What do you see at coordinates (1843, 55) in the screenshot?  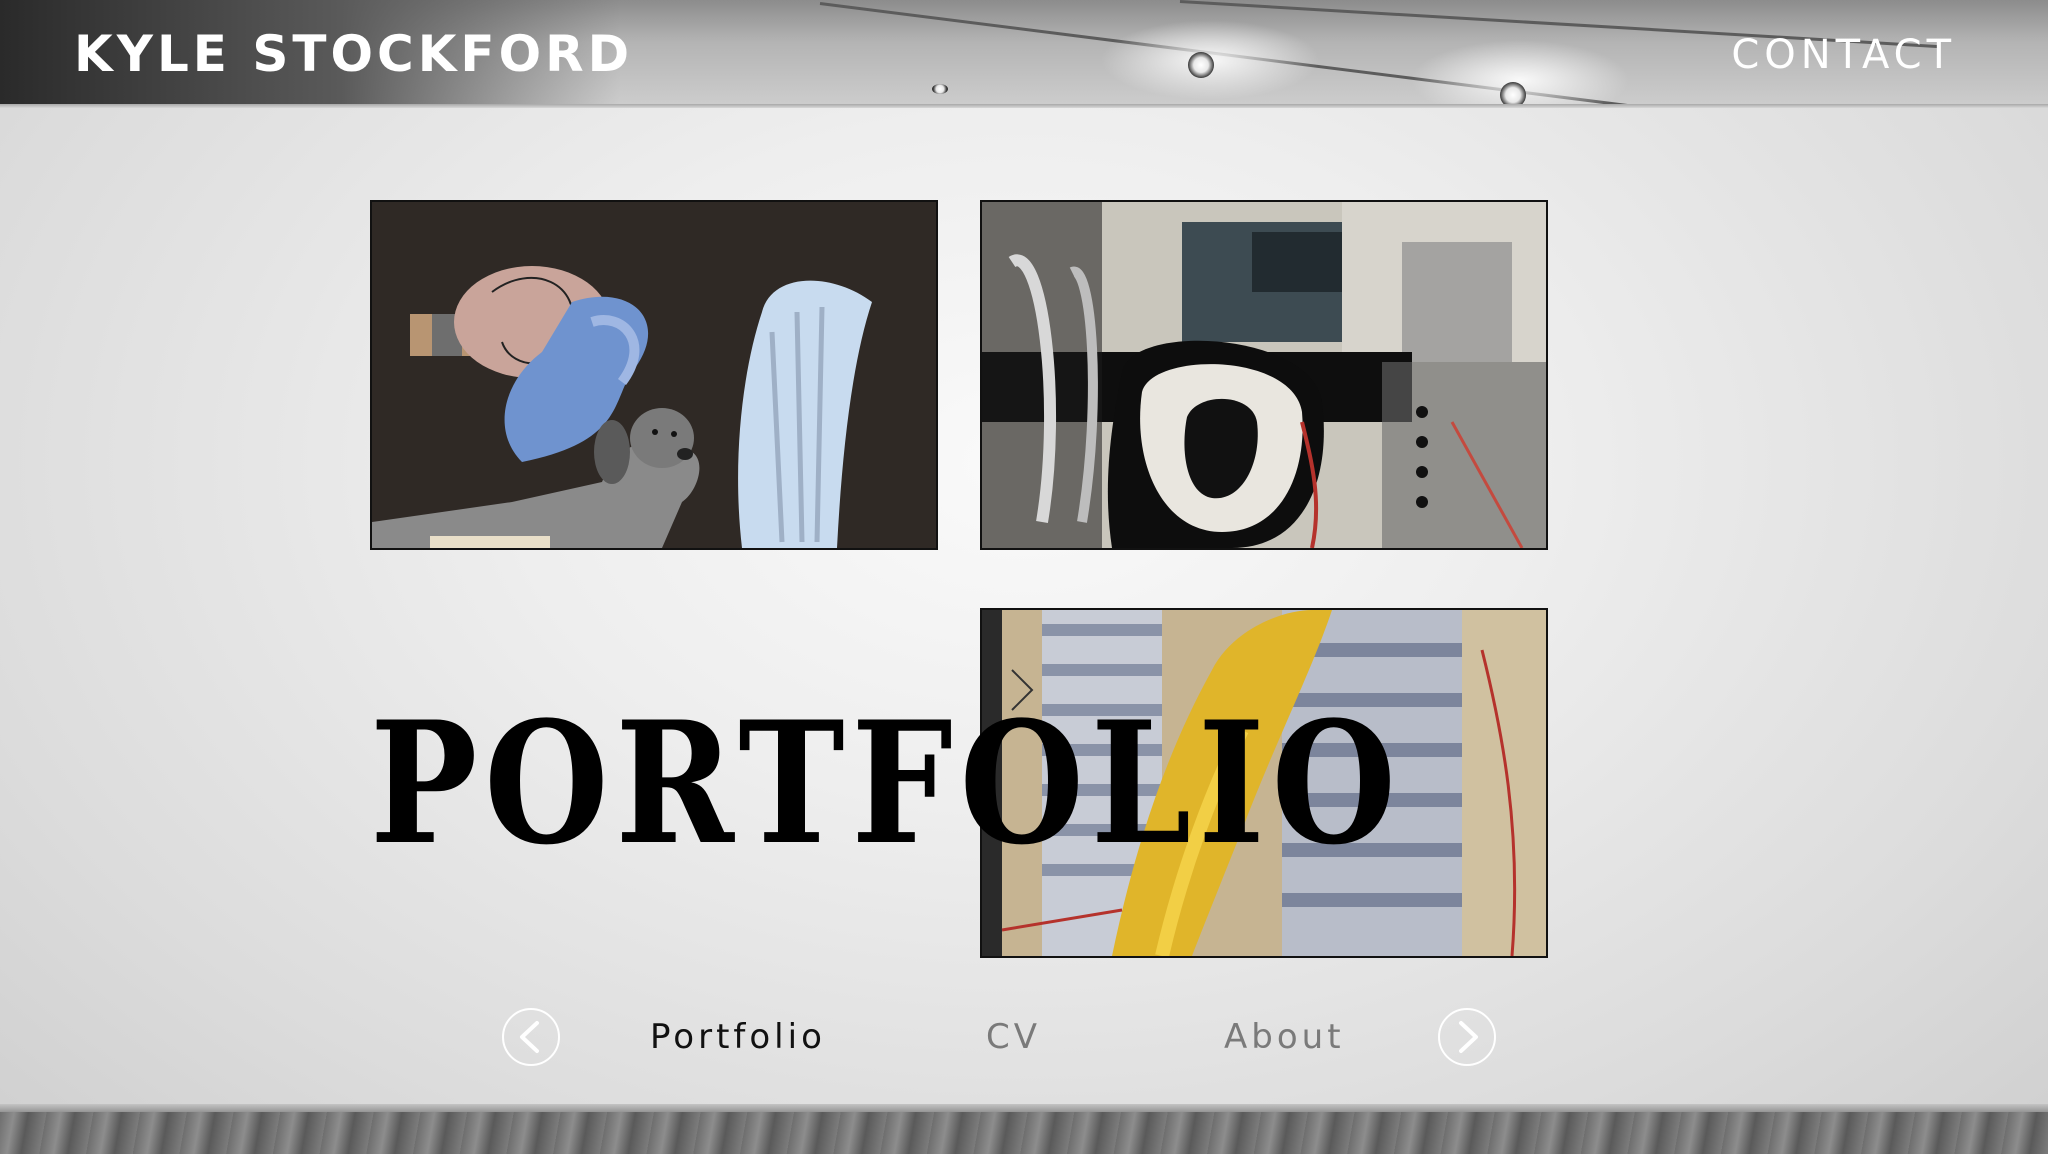 I see `contact-link: CONTACT` at bounding box center [1843, 55].